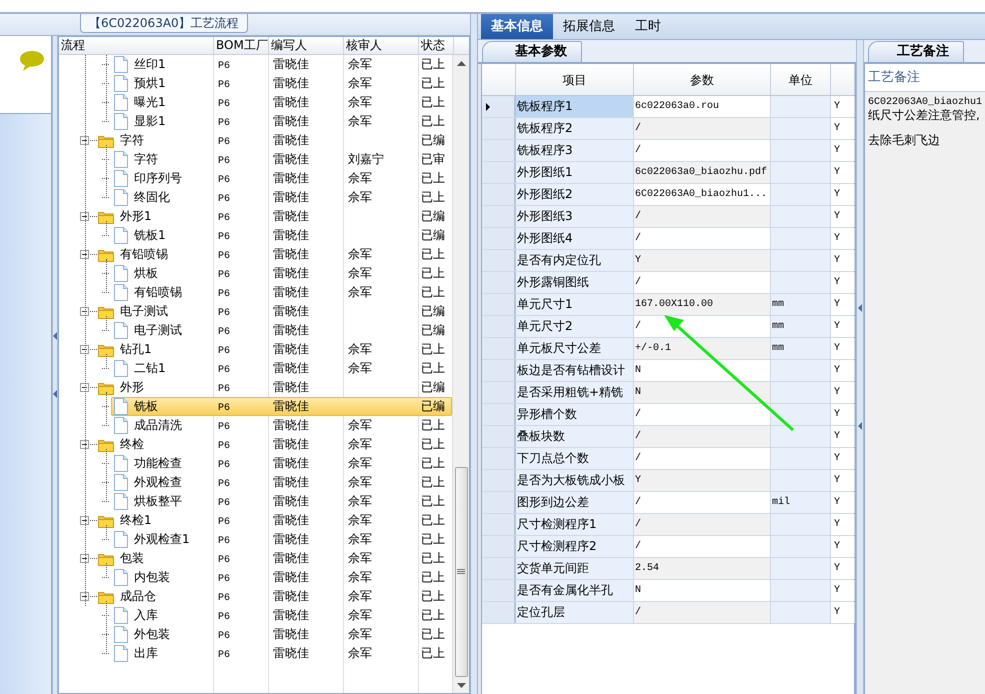 The height and width of the screenshot is (694, 985). Describe the element at coordinates (136, 520) in the screenshot. I see `folder-label: 终检1` at that location.